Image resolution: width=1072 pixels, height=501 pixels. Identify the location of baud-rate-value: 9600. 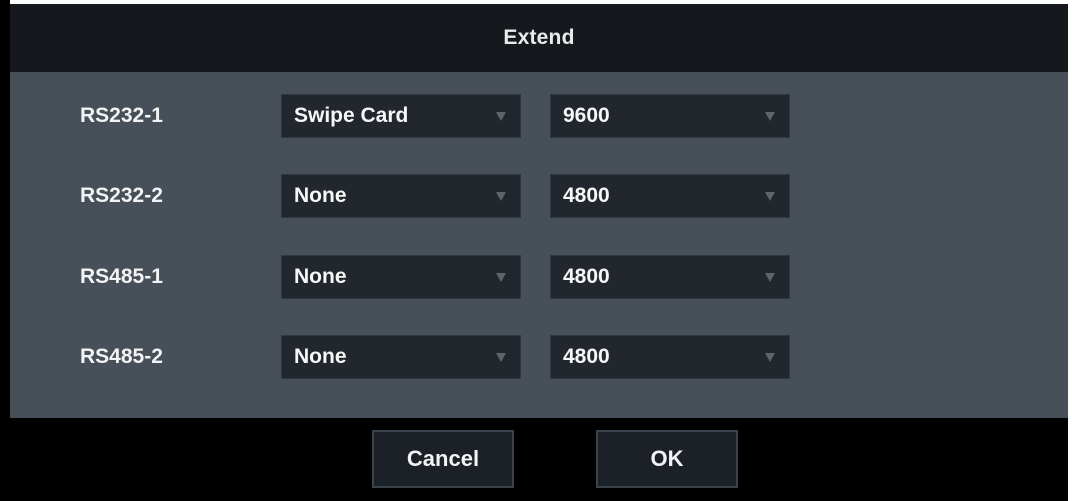
(586, 115).